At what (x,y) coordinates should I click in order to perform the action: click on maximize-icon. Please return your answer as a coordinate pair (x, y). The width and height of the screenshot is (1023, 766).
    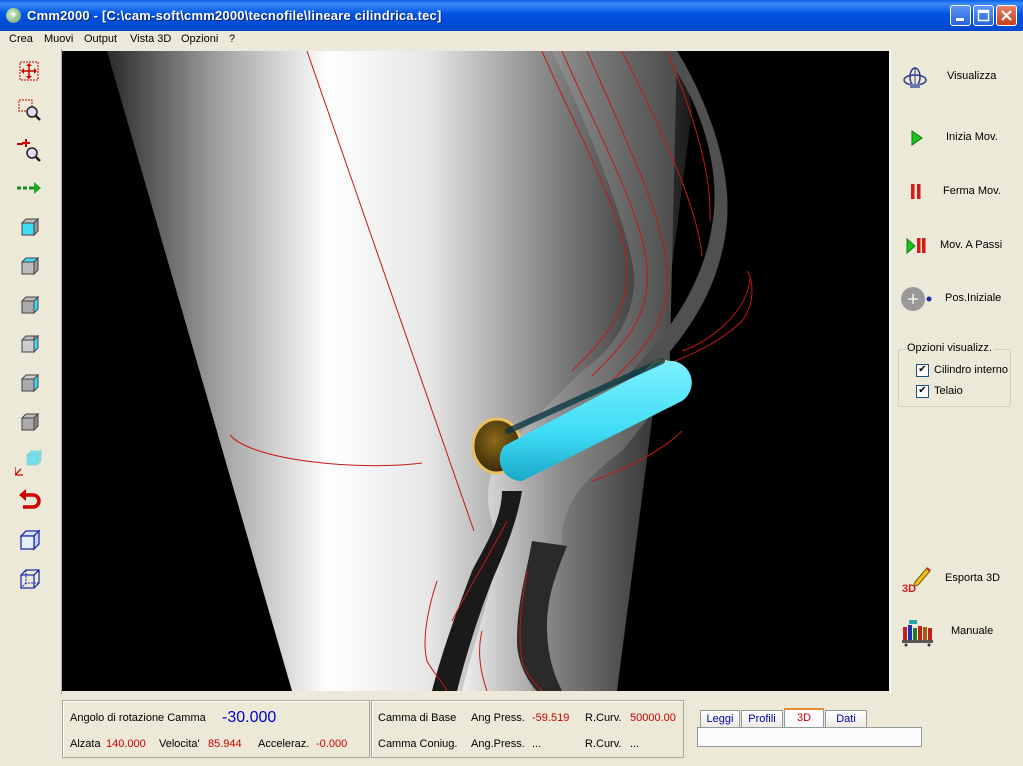
    Looking at the image, I should click on (983, 15).